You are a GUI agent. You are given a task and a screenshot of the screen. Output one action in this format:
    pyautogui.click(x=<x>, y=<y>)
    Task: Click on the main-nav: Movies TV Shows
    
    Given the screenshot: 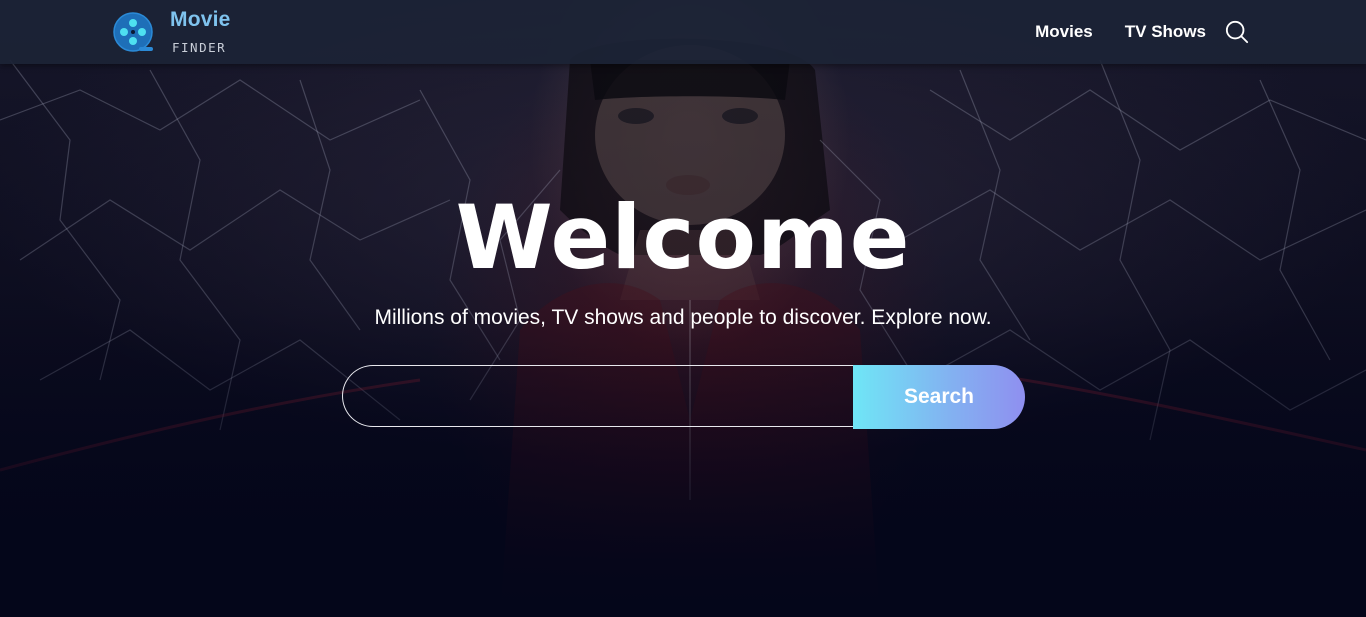 What is the action you would take?
    pyautogui.click(x=1126, y=32)
    